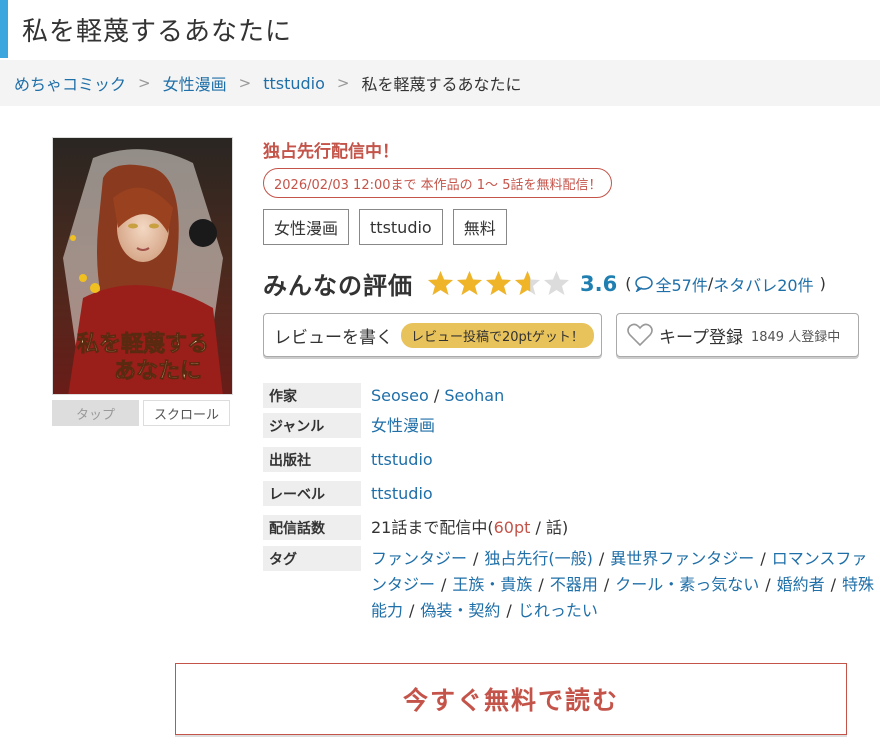 The image size is (880, 755). What do you see at coordinates (403, 425) in the screenshot?
I see `genre-link: 女性漫画` at bounding box center [403, 425].